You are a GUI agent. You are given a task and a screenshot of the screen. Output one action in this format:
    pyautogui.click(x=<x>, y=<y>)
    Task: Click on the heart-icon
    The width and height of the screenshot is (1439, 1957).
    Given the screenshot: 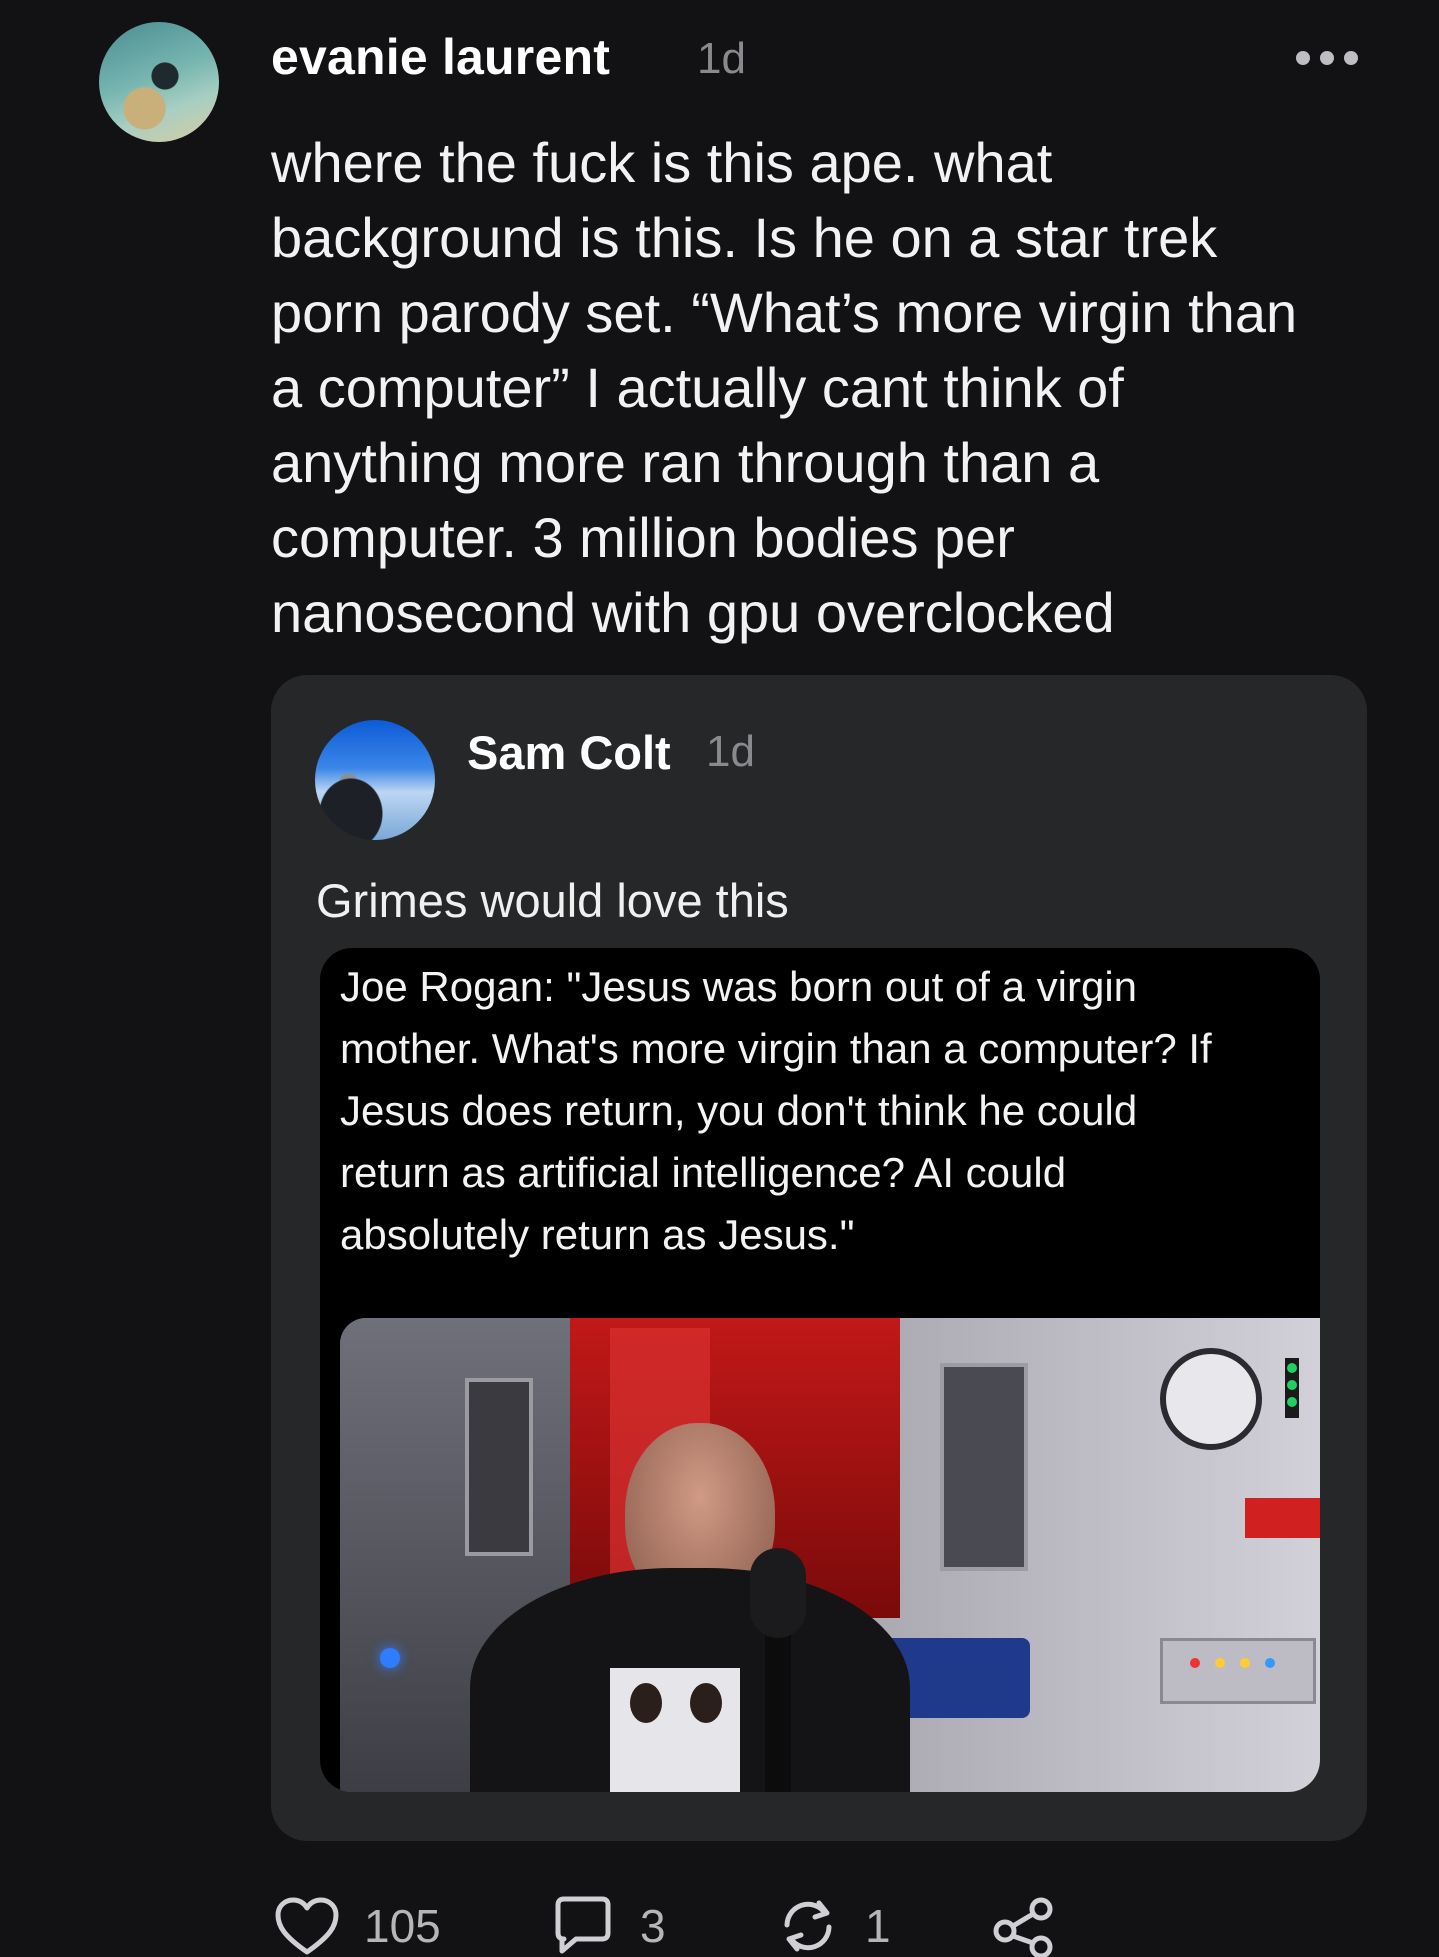 What is the action you would take?
    pyautogui.click(x=307, y=1926)
    